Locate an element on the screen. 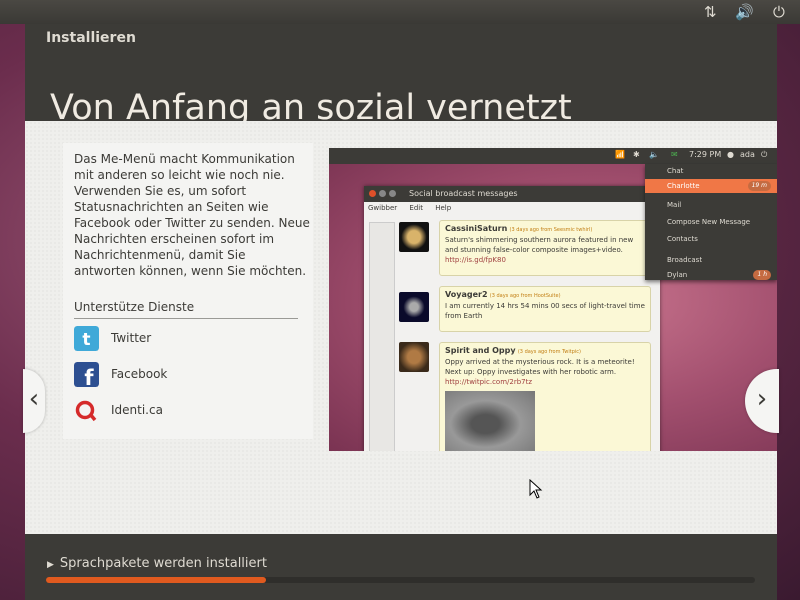  service-name: Identi.ca is located at coordinates (137, 410).